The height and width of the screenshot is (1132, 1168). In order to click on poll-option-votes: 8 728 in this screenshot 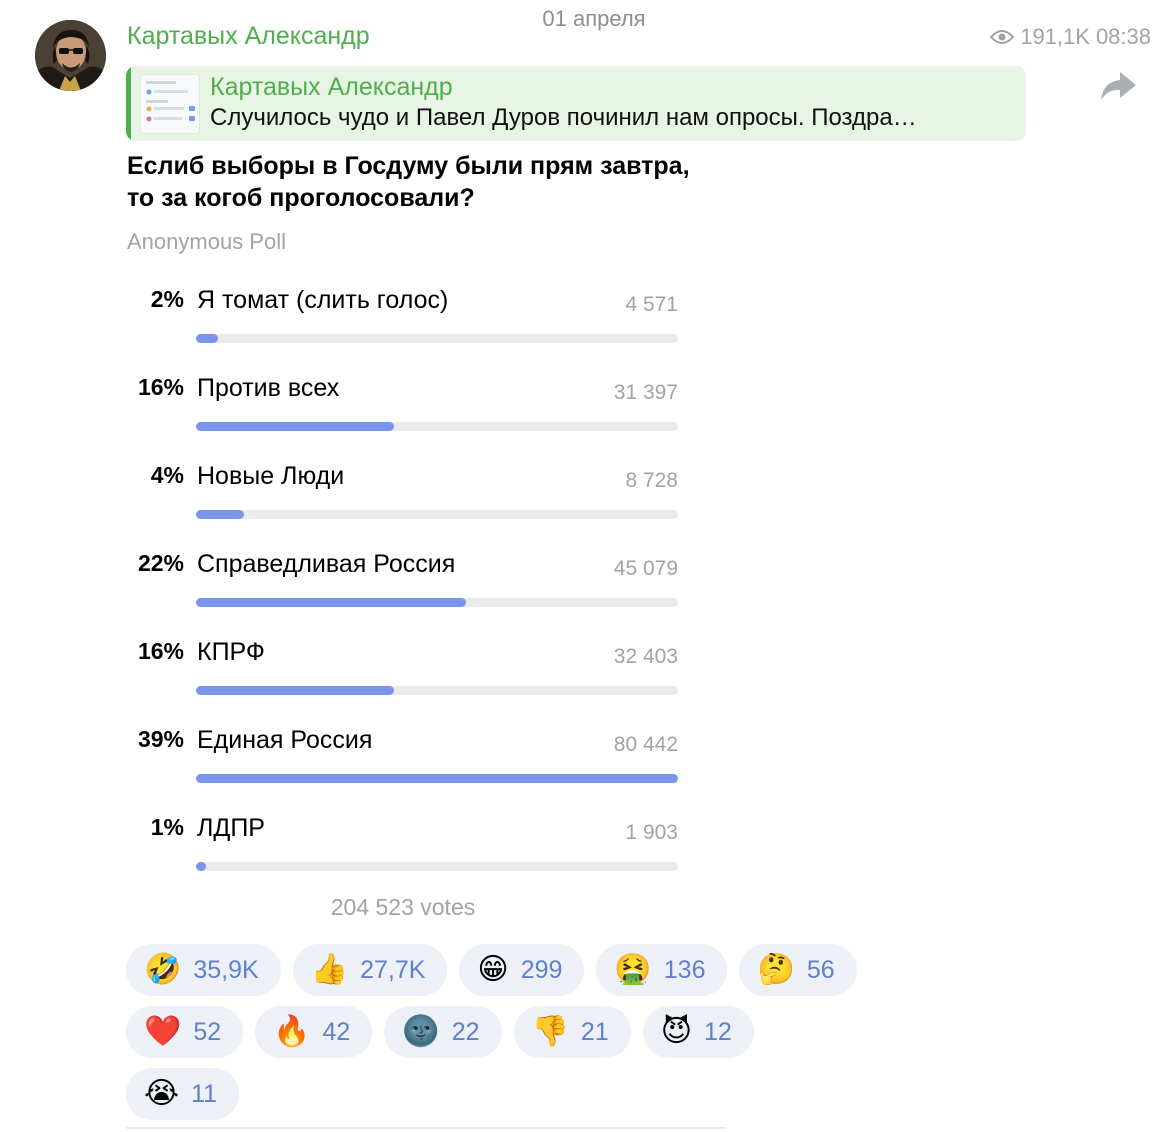, I will do `click(651, 480)`.